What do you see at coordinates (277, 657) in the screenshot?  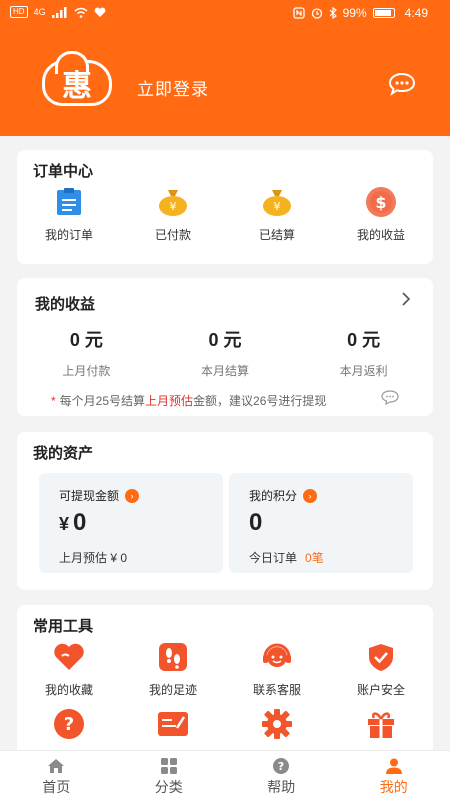 I see `headset-icon` at bounding box center [277, 657].